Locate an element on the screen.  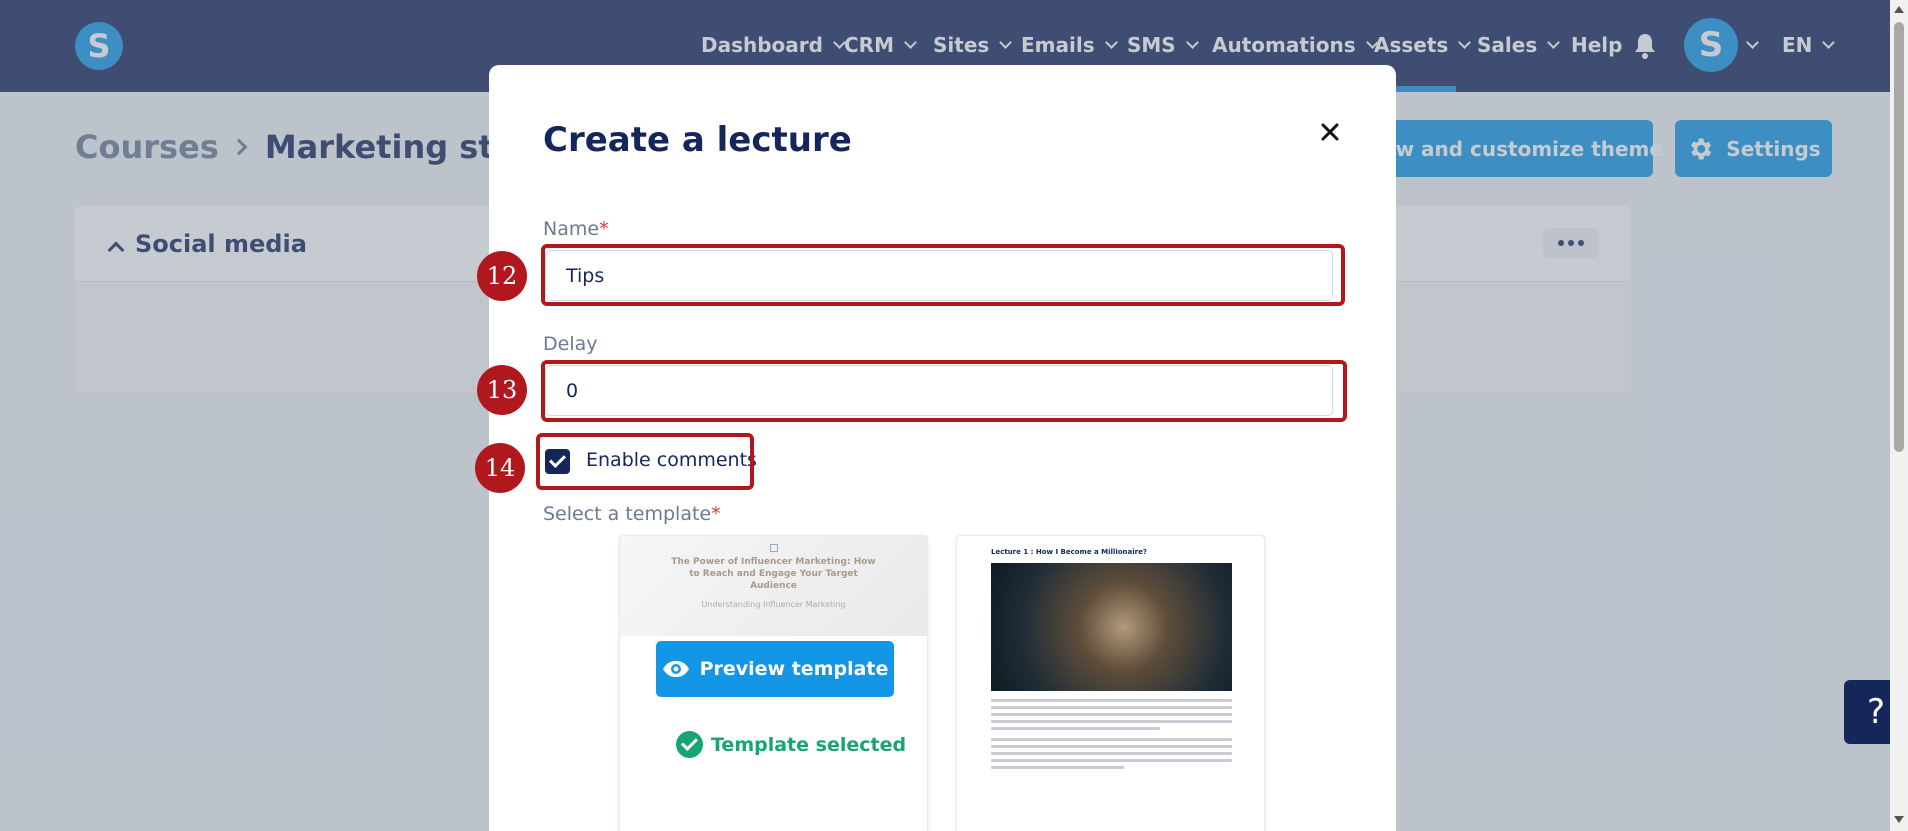
template-thumb-subtitle: Understanding Influencer Marketing is located at coordinates (773, 604).